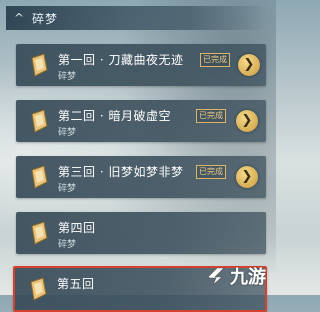 The image size is (320, 312). Describe the element at coordinates (141, 233) in the screenshot. I see `chapter-card-4: 第四回 碎梦` at that location.